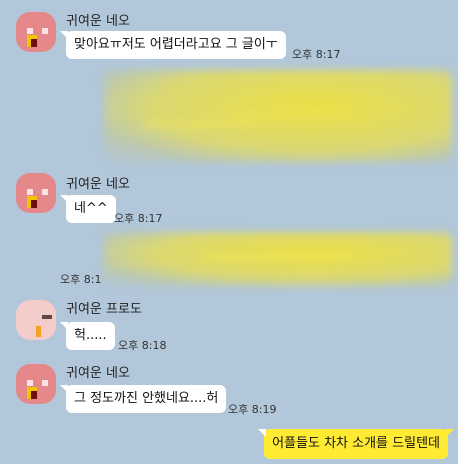  I want to click on my-message-bubble: 어플들도 차차 소개를 드릴텐데, so click(356, 444).